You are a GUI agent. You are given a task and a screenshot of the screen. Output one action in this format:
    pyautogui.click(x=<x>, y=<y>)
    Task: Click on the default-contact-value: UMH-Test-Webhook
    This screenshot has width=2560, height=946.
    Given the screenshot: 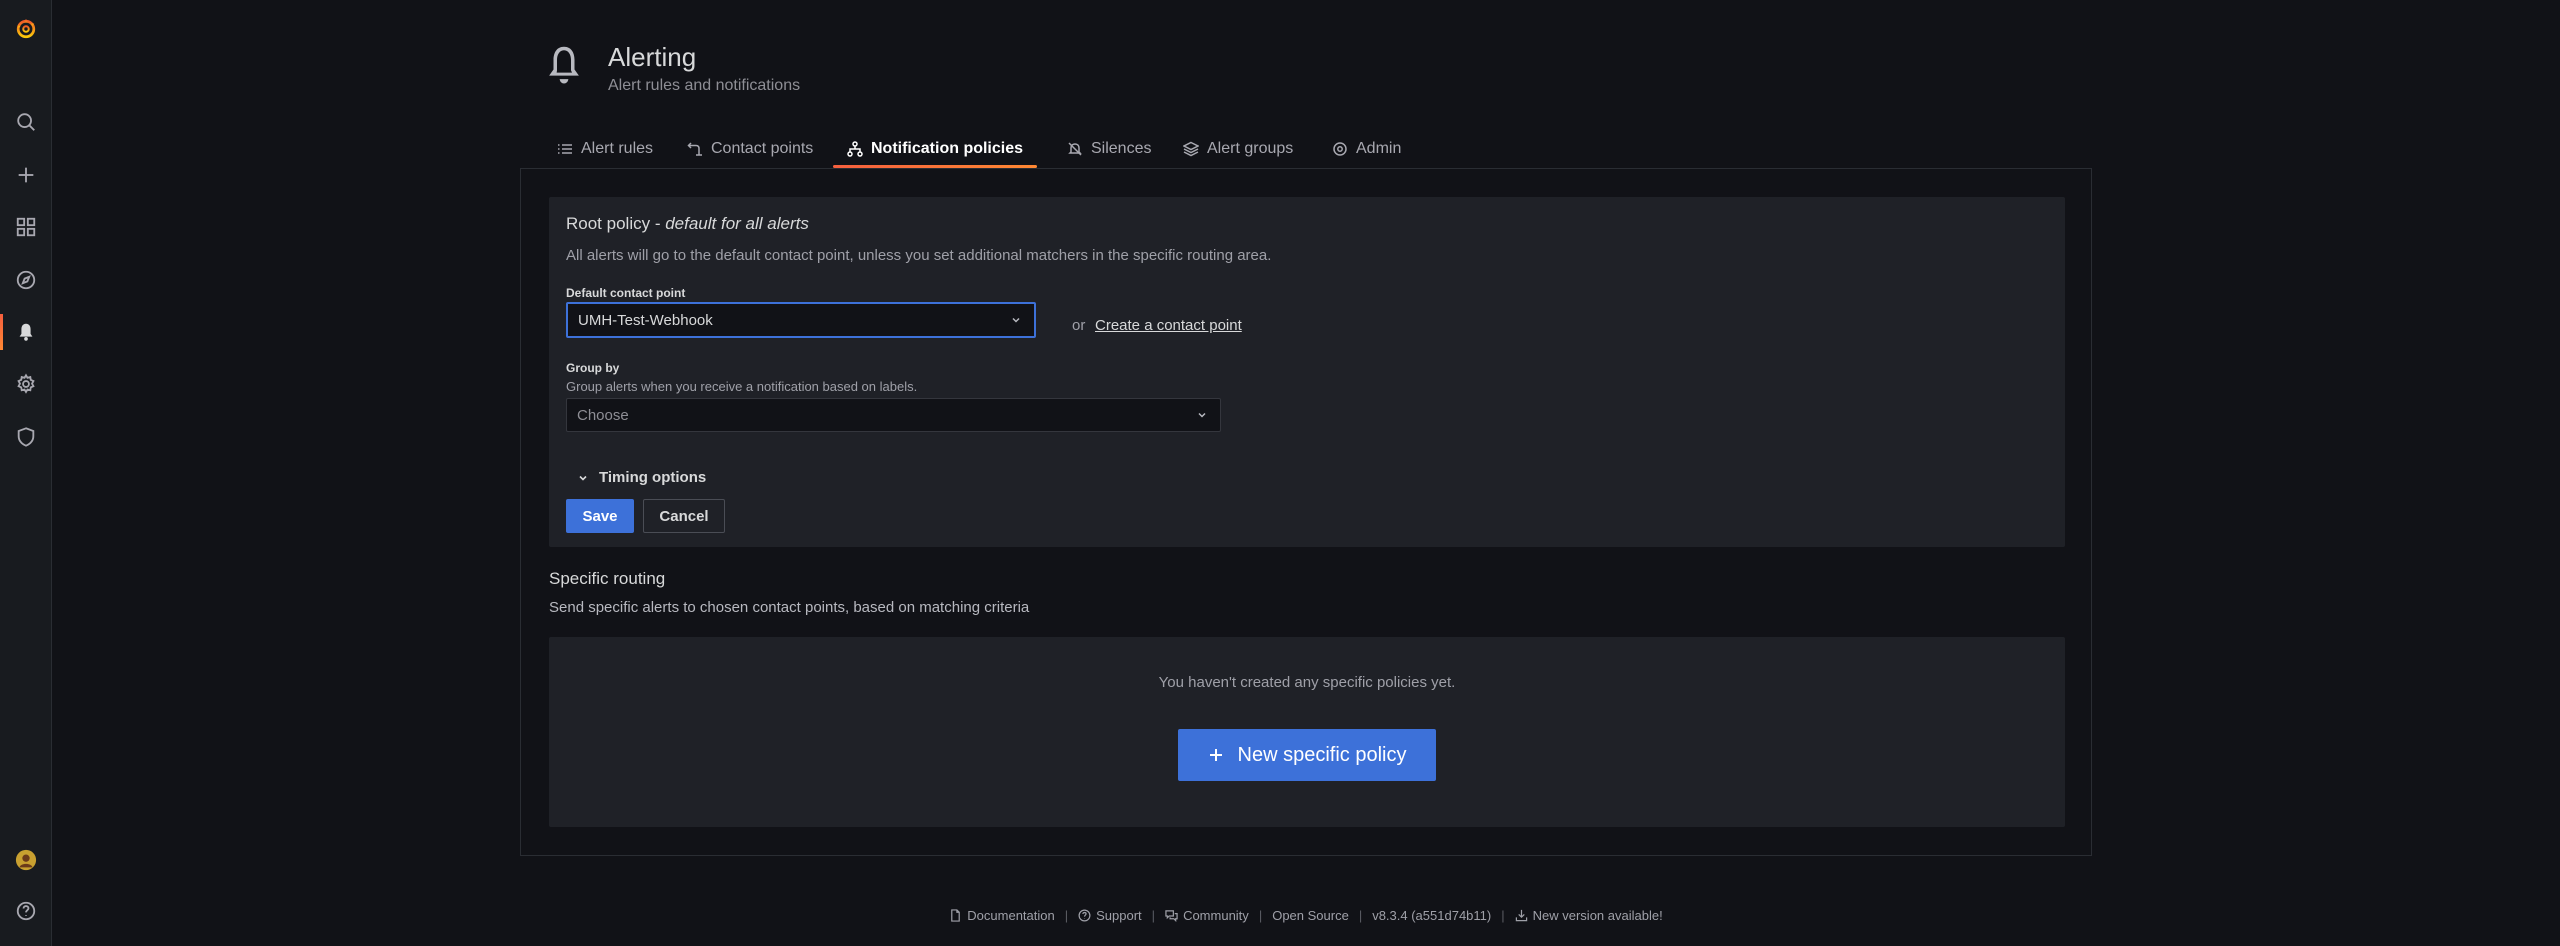 What is the action you would take?
    pyautogui.click(x=645, y=320)
    